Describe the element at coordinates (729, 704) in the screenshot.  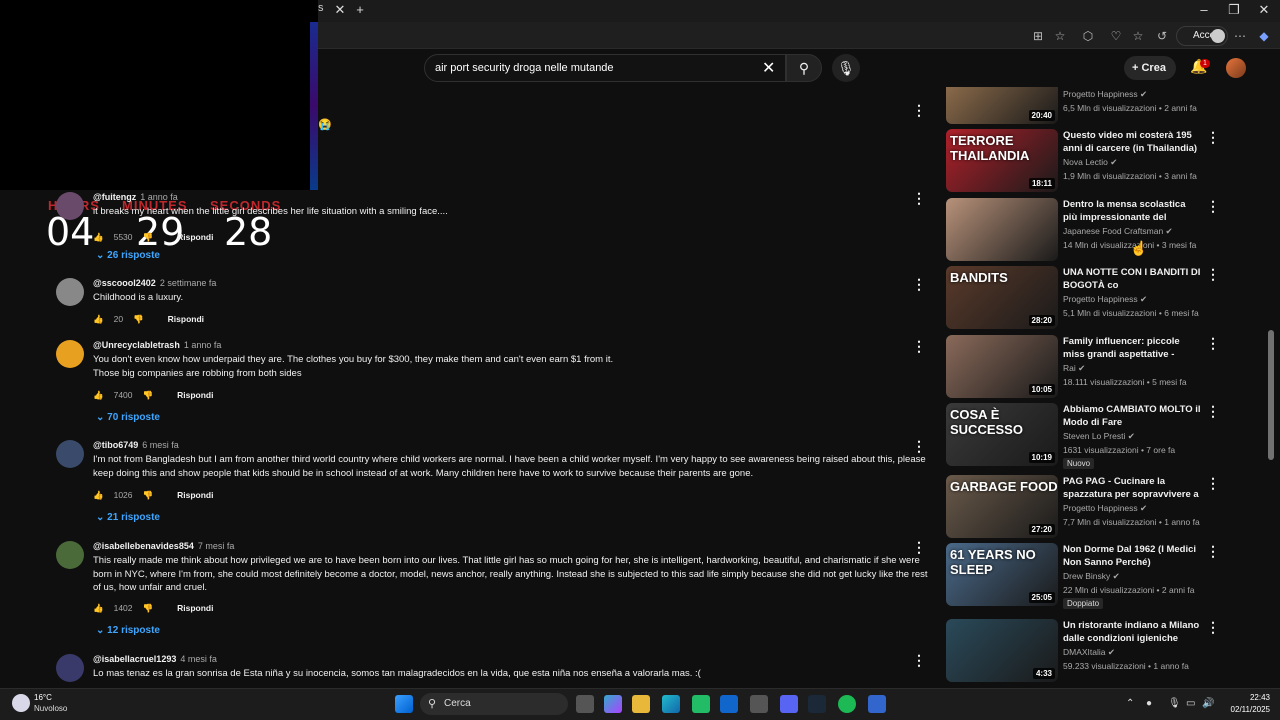
I see `mail-icon` at that location.